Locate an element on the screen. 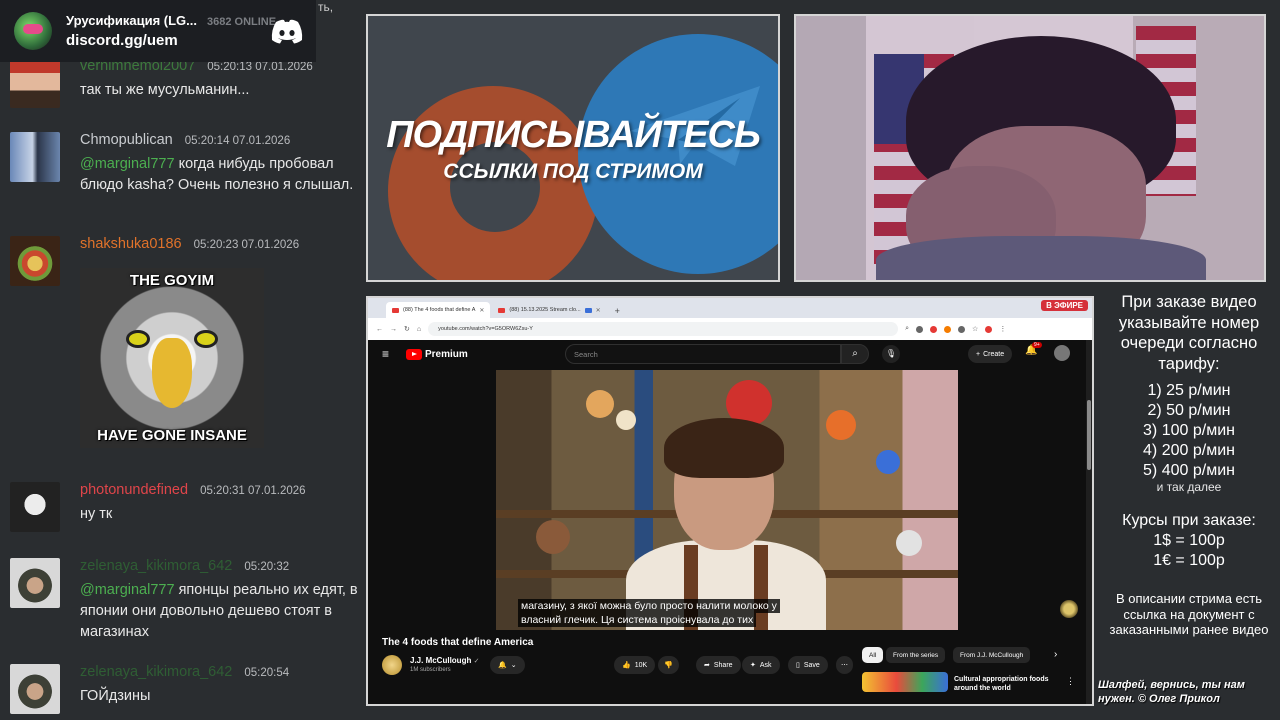  dislike-button: 👎 is located at coordinates (668, 665).